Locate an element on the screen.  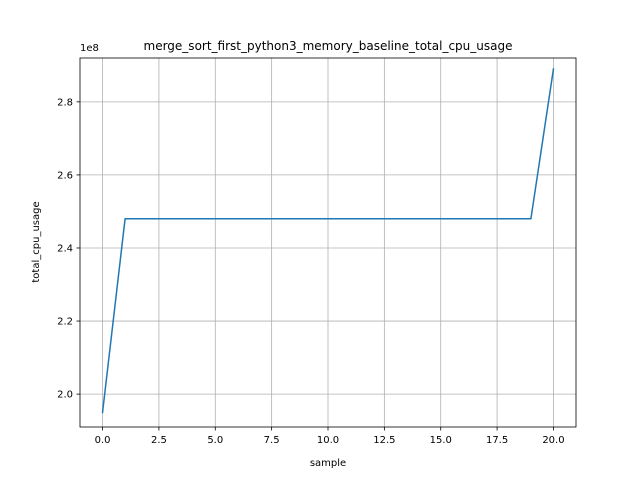
x-tick-label: 7.5 is located at coordinates (272, 440).